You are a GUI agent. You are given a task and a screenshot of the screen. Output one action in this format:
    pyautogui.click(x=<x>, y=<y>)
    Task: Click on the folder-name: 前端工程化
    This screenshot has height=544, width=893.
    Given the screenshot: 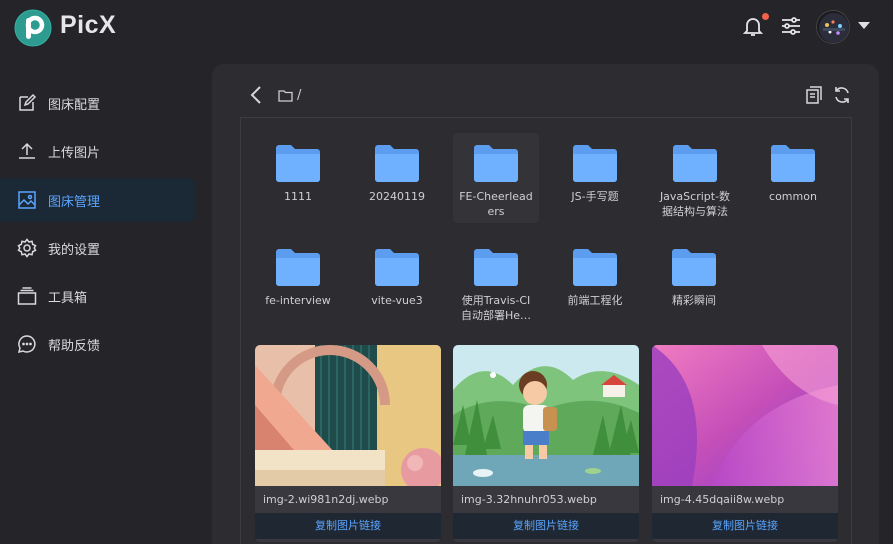 What is the action you would take?
    pyautogui.click(x=595, y=300)
    